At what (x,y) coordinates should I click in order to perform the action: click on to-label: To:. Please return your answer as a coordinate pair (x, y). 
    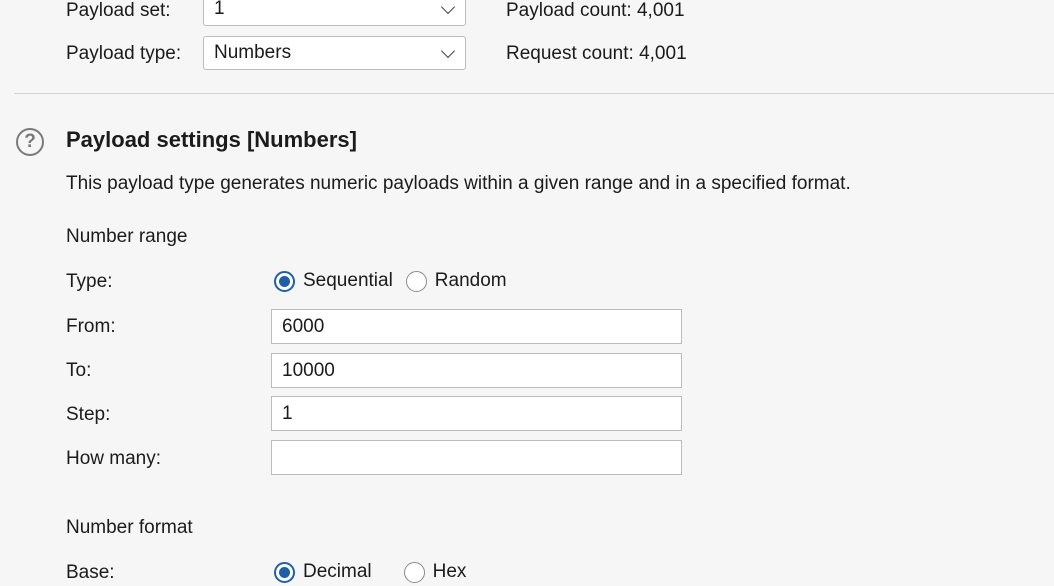
    Looking at the image, I should click on (79, 370).